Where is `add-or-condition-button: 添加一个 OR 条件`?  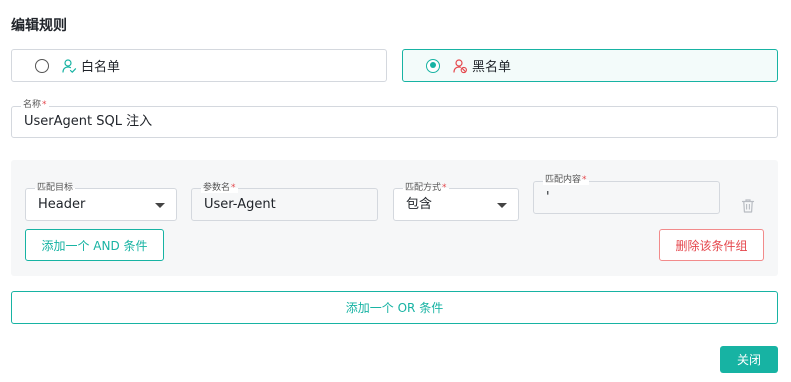
add-or-condition-button: 添加一个 OR 条件 is located at coordinates (394, 307).